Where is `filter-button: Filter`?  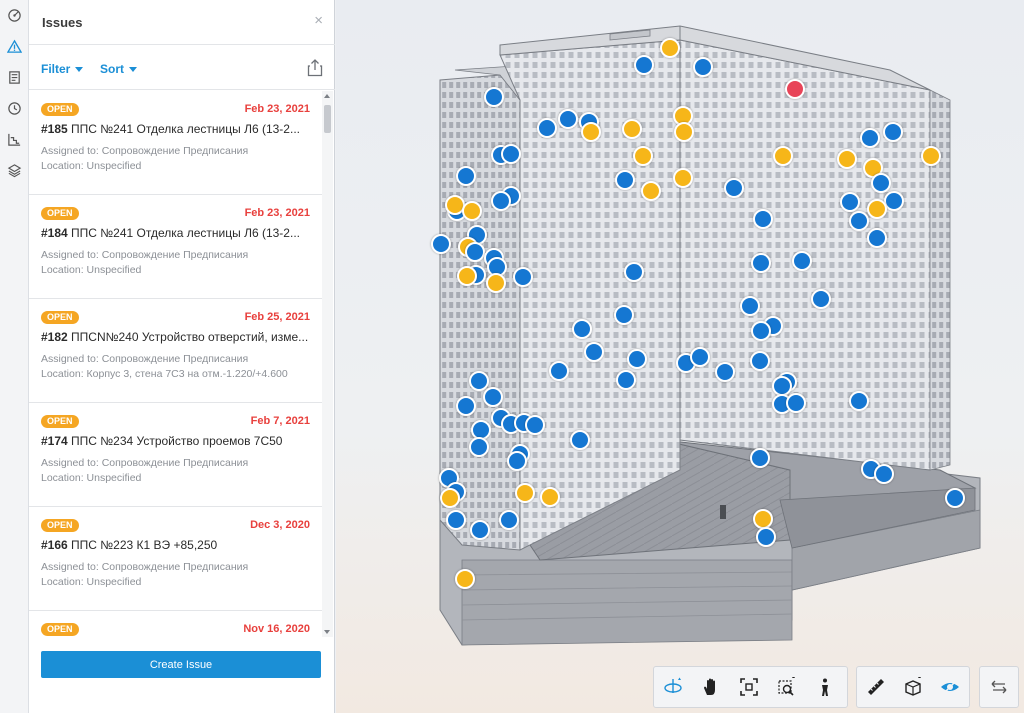
filter-button: Filter is located at coordinates (62, 69).